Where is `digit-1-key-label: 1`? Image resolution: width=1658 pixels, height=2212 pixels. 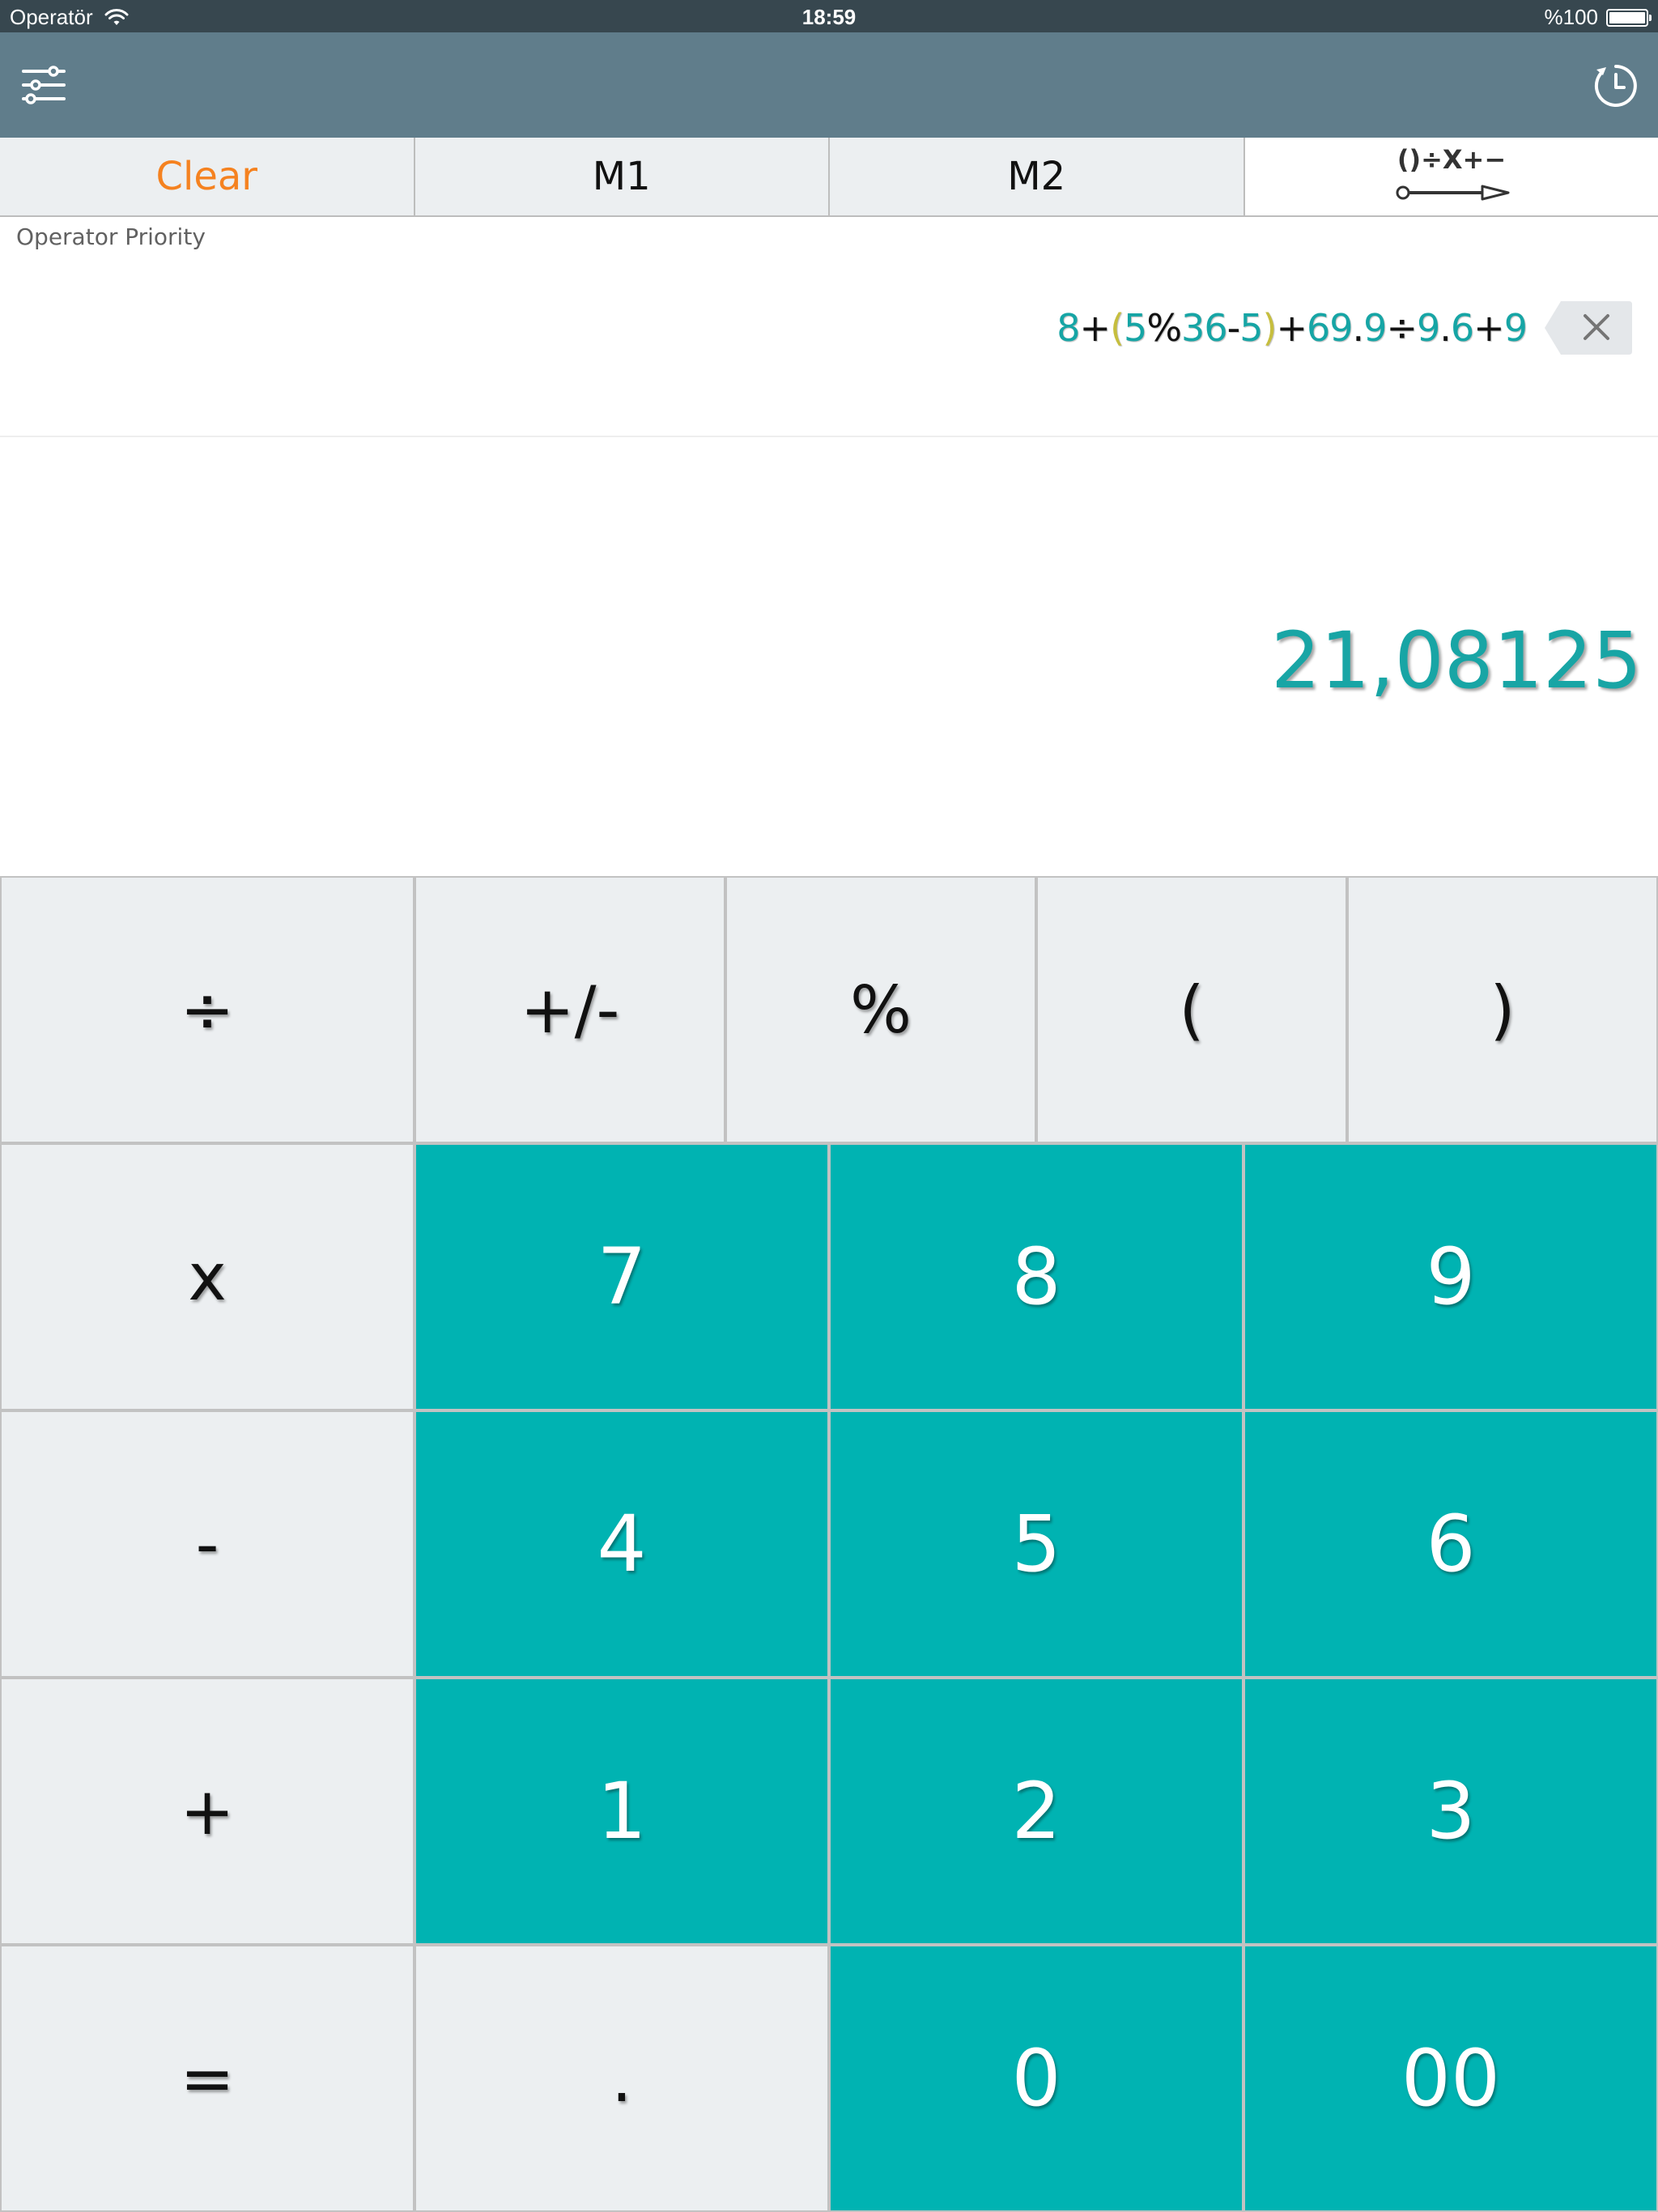 digit-1-key-label: 1 is located at coordinates (622, 1812).